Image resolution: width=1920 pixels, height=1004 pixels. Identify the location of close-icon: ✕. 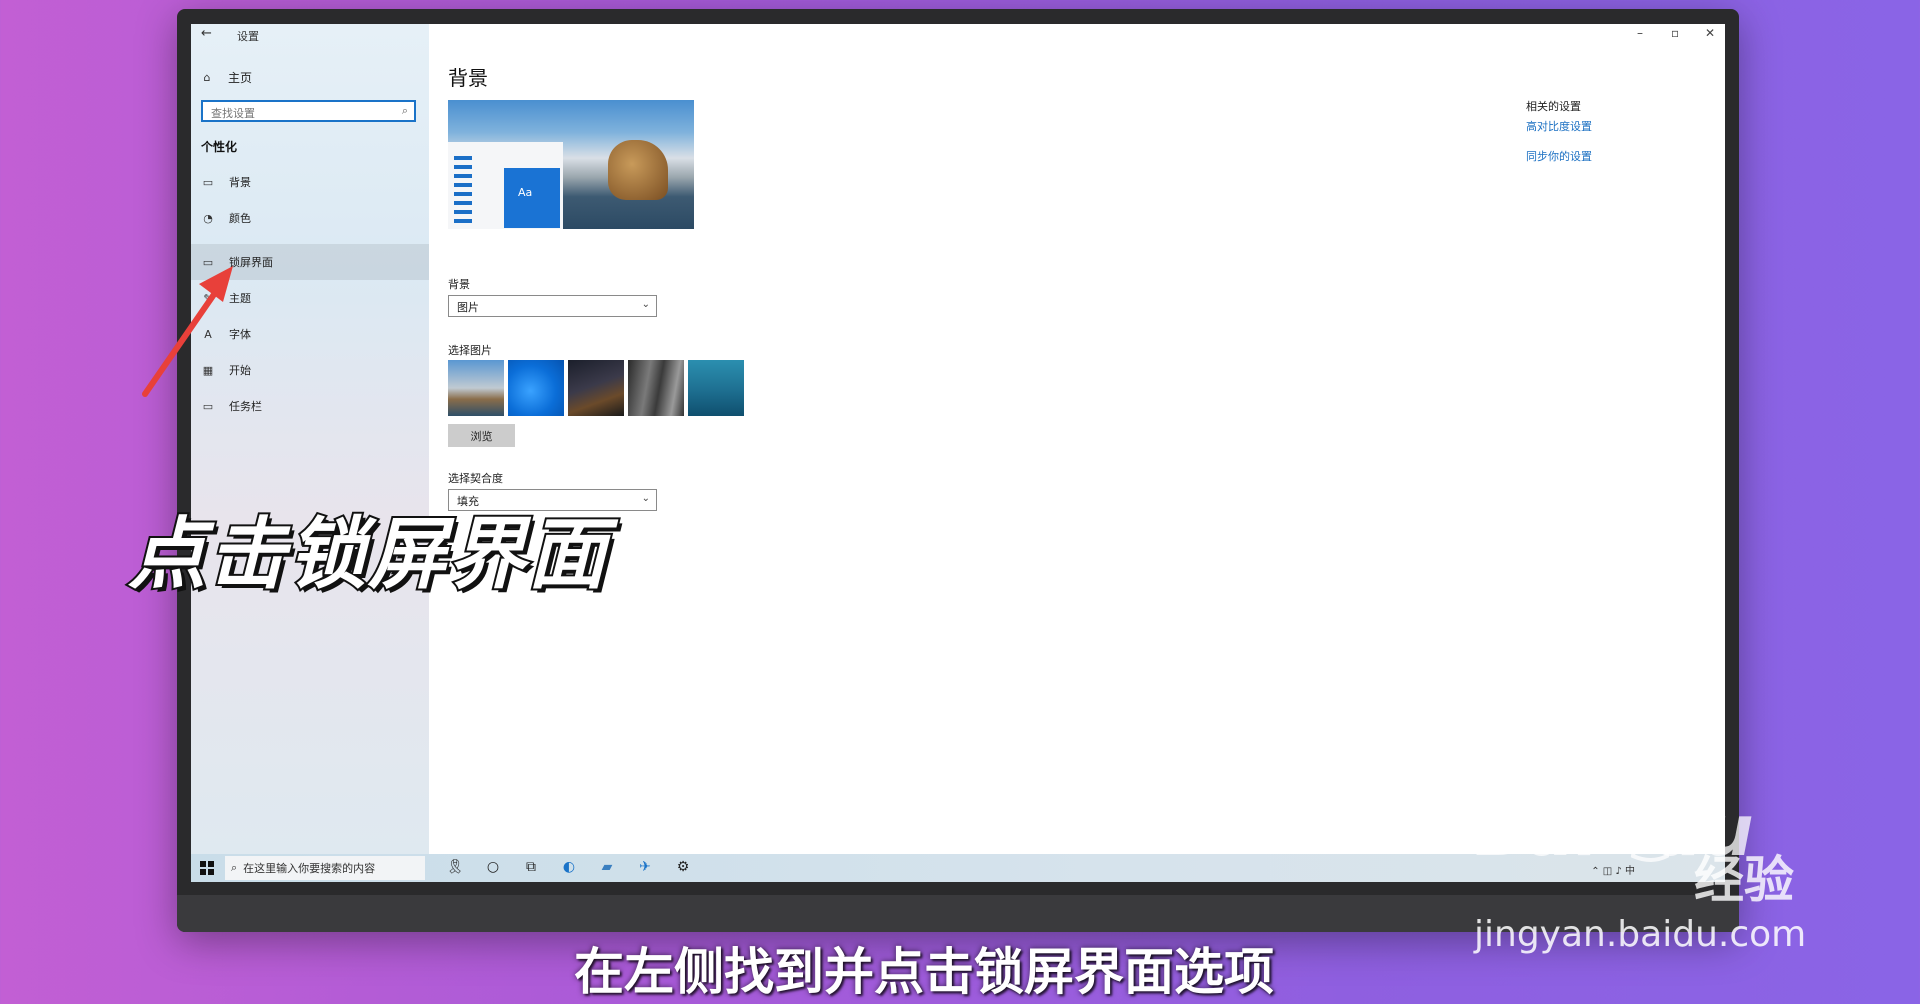
(1710, 33).